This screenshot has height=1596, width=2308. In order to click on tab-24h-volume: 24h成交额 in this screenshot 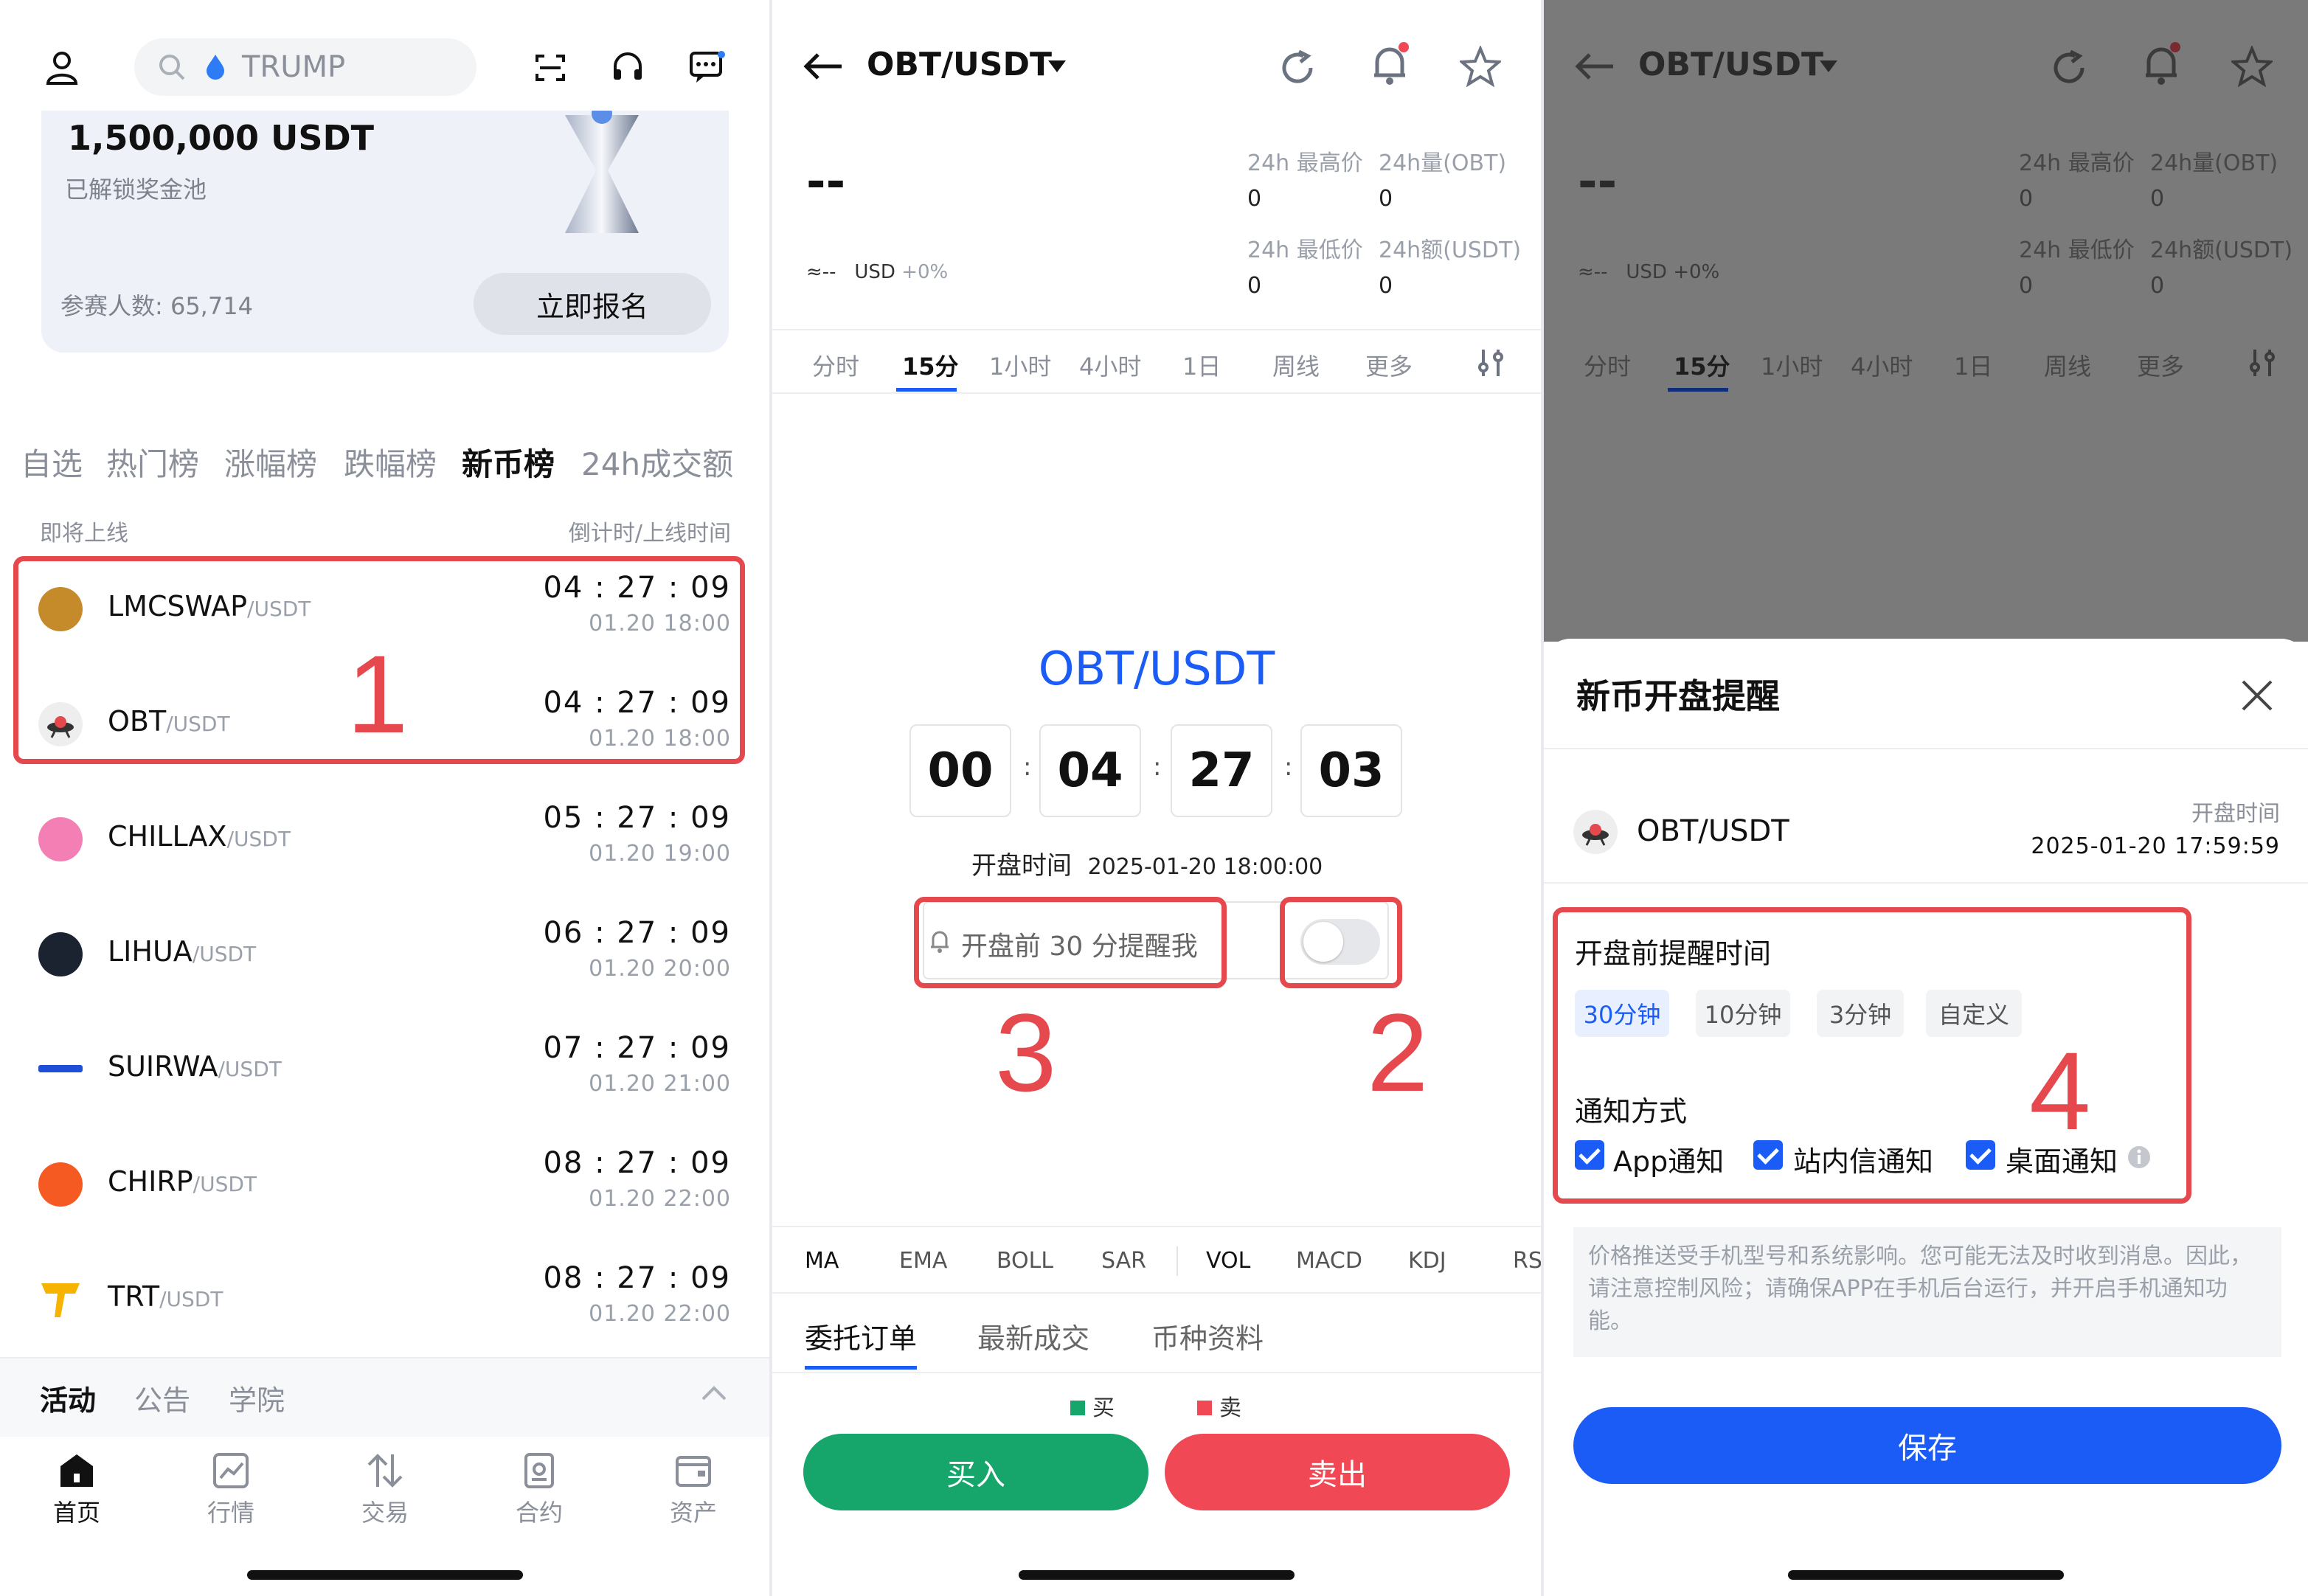, I will do `click(657, 463)`.